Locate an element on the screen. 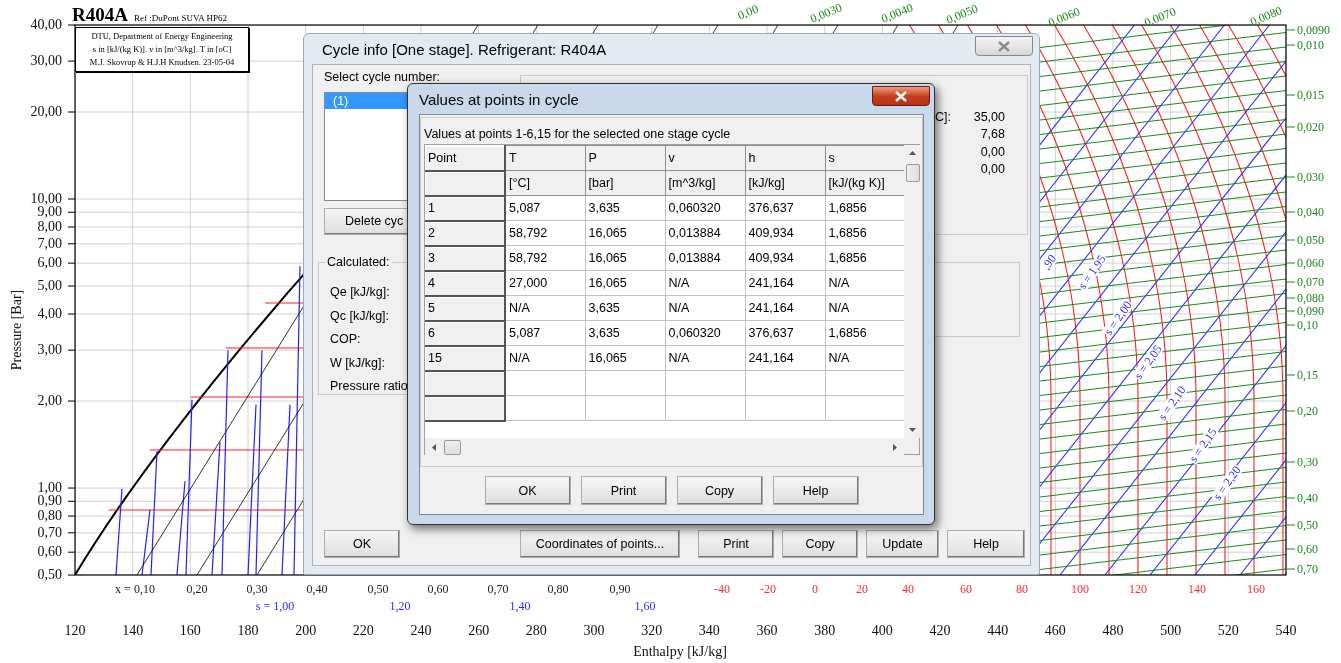 The height and width of the screenshot is (663, 1341). entropy-label: 1,20 is located at coordinates (400, 606).